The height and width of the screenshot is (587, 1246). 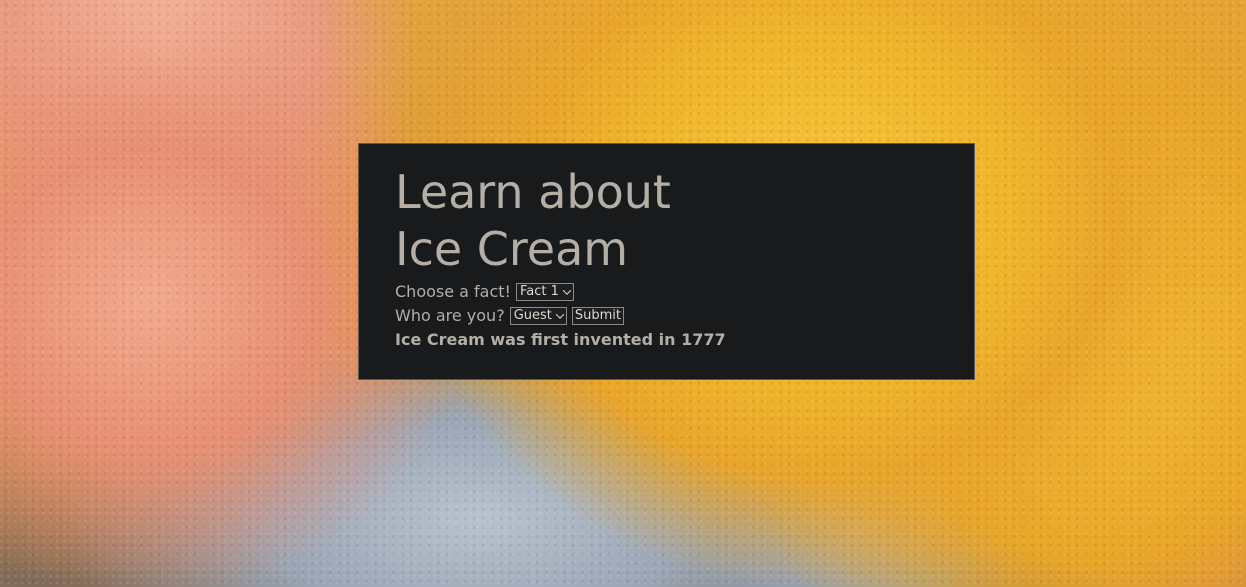 What do you see at coordinates (450, 315) in the screenshot?
I see `user-prompt-label: Who are you?` at bounding box center [450, 315].